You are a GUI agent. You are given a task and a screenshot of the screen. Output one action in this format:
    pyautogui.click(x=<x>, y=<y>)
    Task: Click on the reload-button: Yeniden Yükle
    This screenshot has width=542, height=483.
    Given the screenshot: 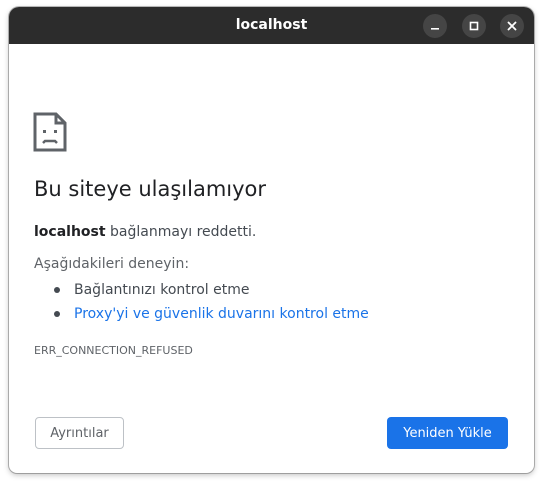 What is the action you would take?
    pyautogui.click(x=447, y=433)
    